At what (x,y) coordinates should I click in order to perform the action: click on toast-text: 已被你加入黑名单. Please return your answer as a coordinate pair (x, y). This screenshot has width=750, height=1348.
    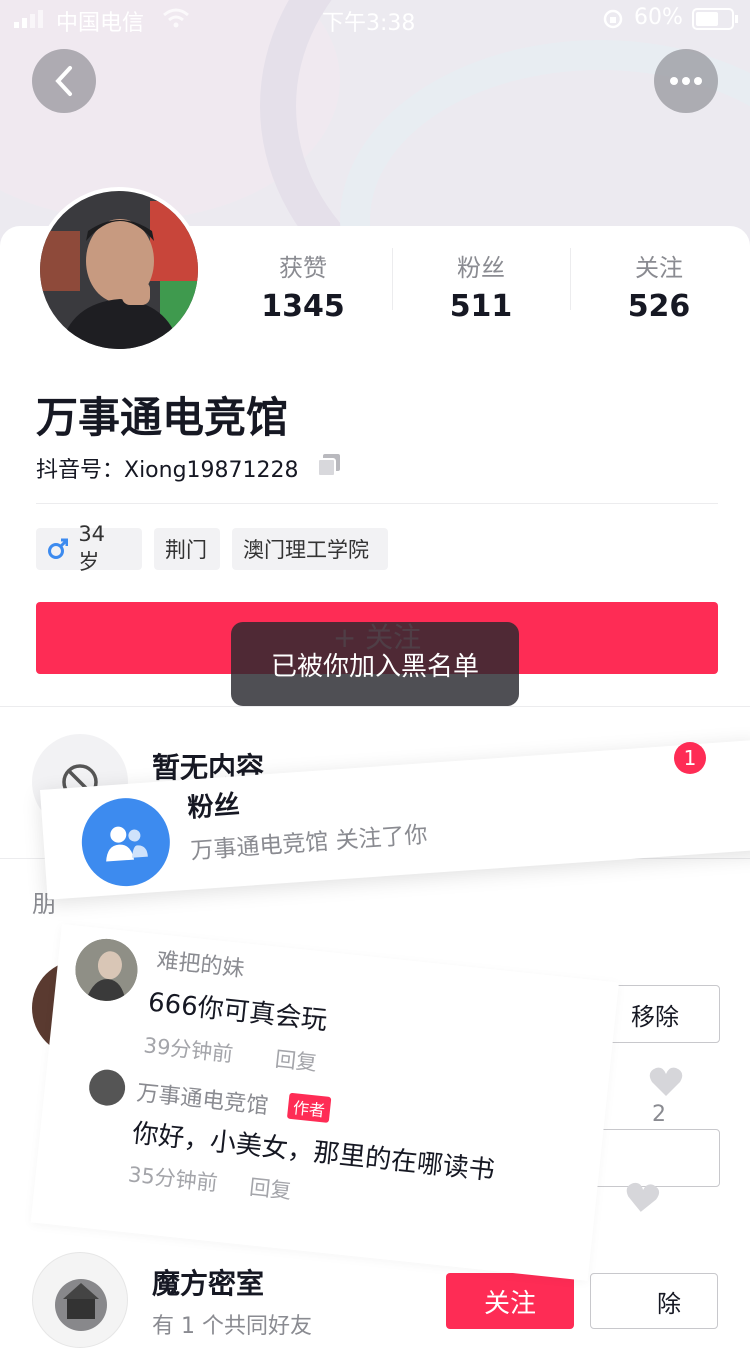
    Looking at the image, I should click on (374, 666).